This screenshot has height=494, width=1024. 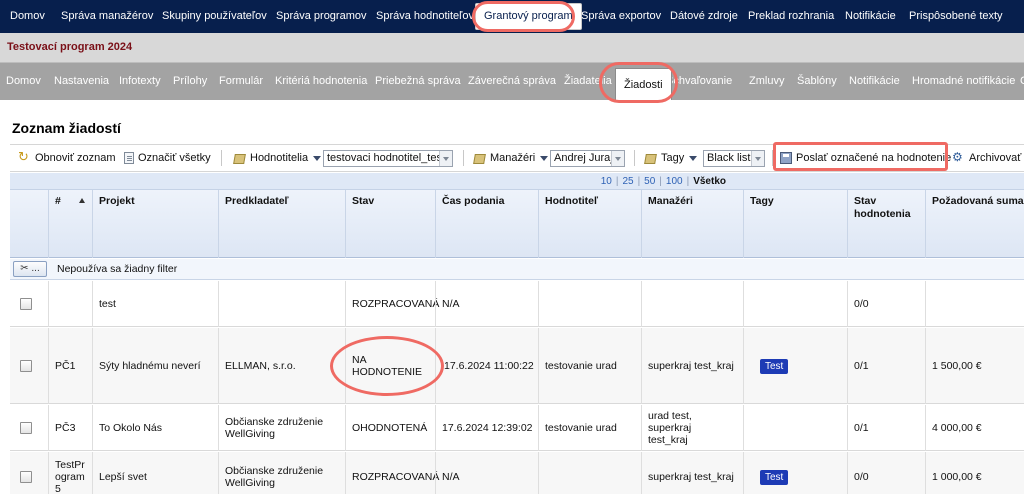 I want to click on page-size-option: 25, so click(x=627, y=181).